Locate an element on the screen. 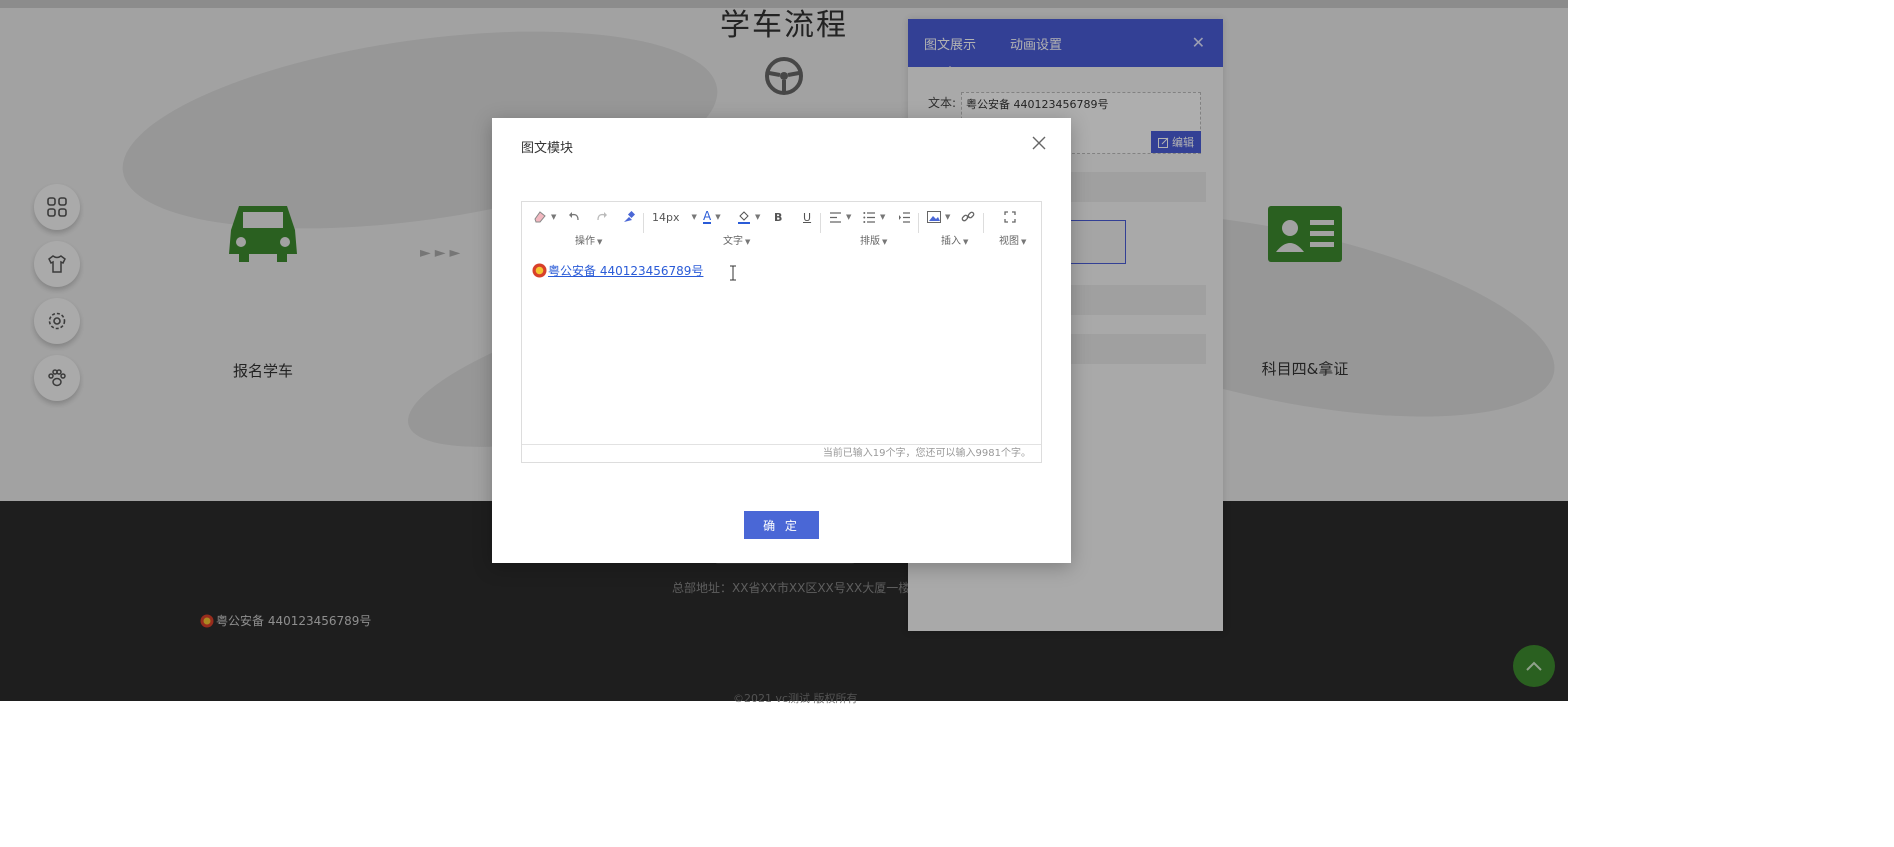 The width and height of the screenshot is (1894, 847). group-label-text: 文字 ▼ is located at coordinates (736, 239).